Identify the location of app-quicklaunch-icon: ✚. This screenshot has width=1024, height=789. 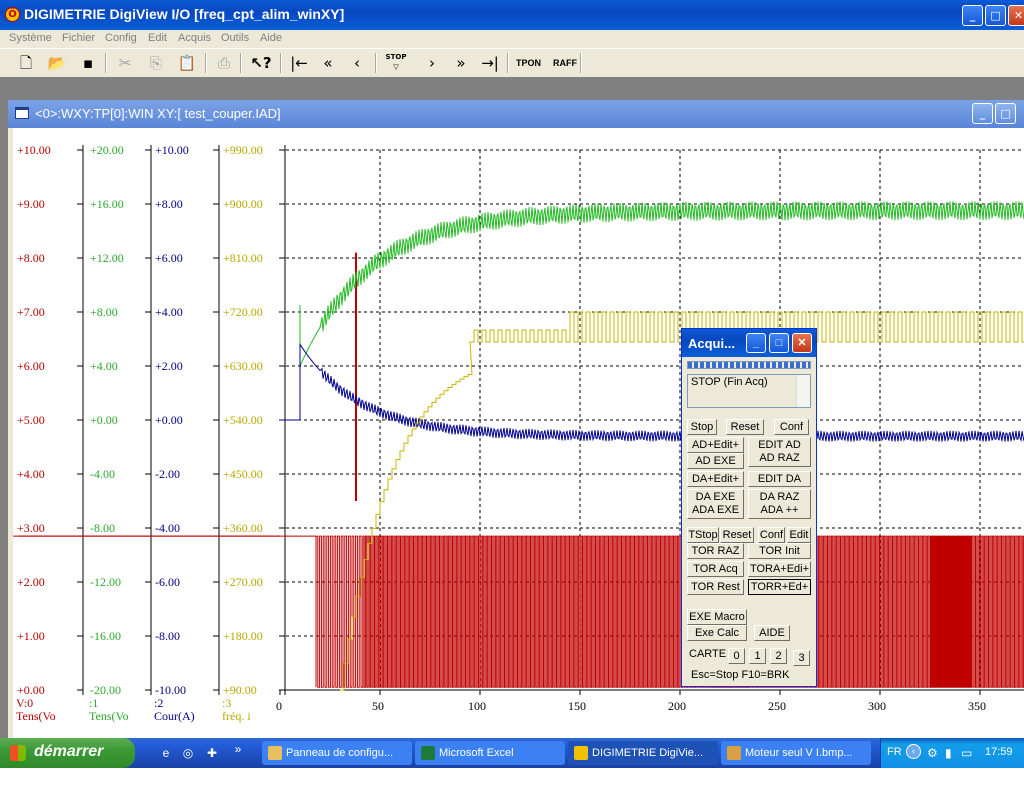
(212, 753).